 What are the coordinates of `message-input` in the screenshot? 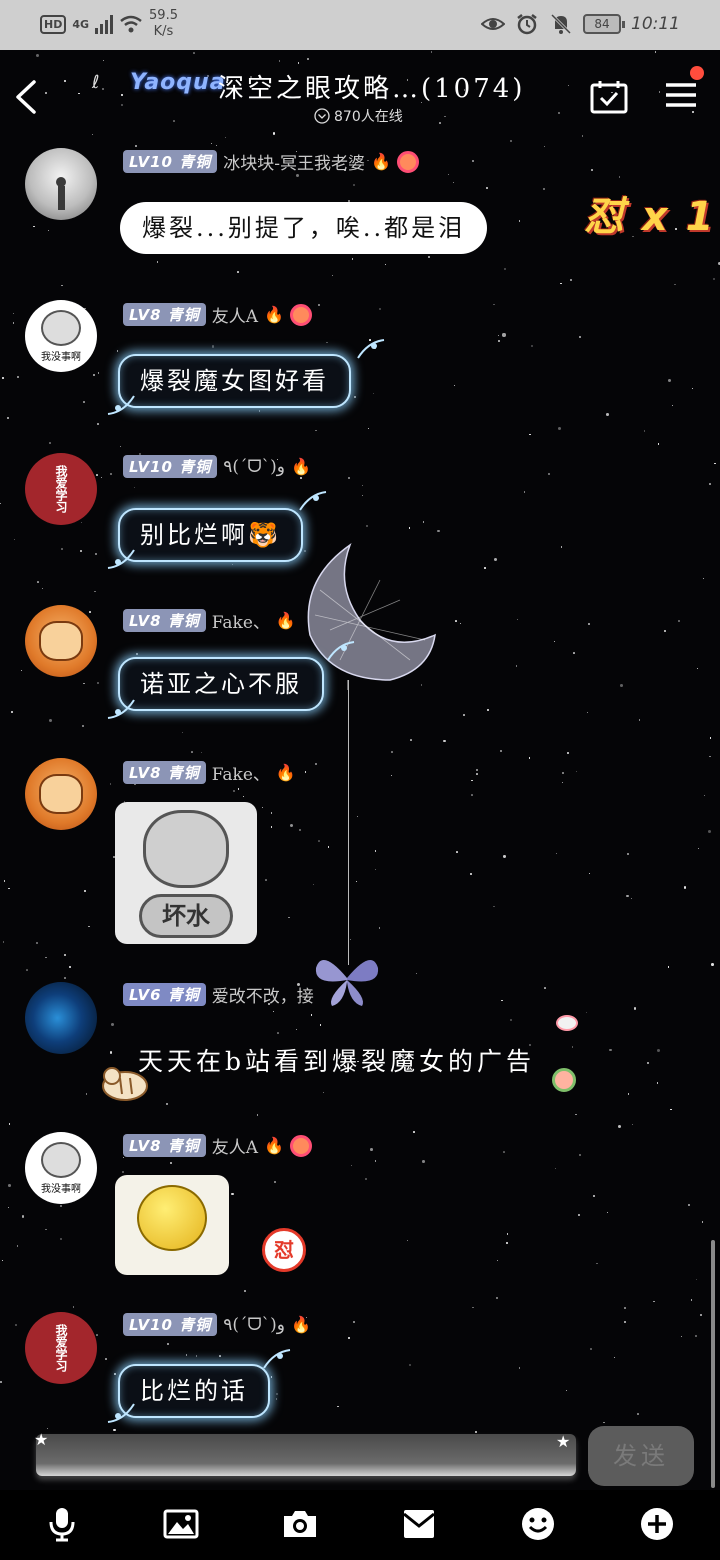 It's located at (306, 1455).